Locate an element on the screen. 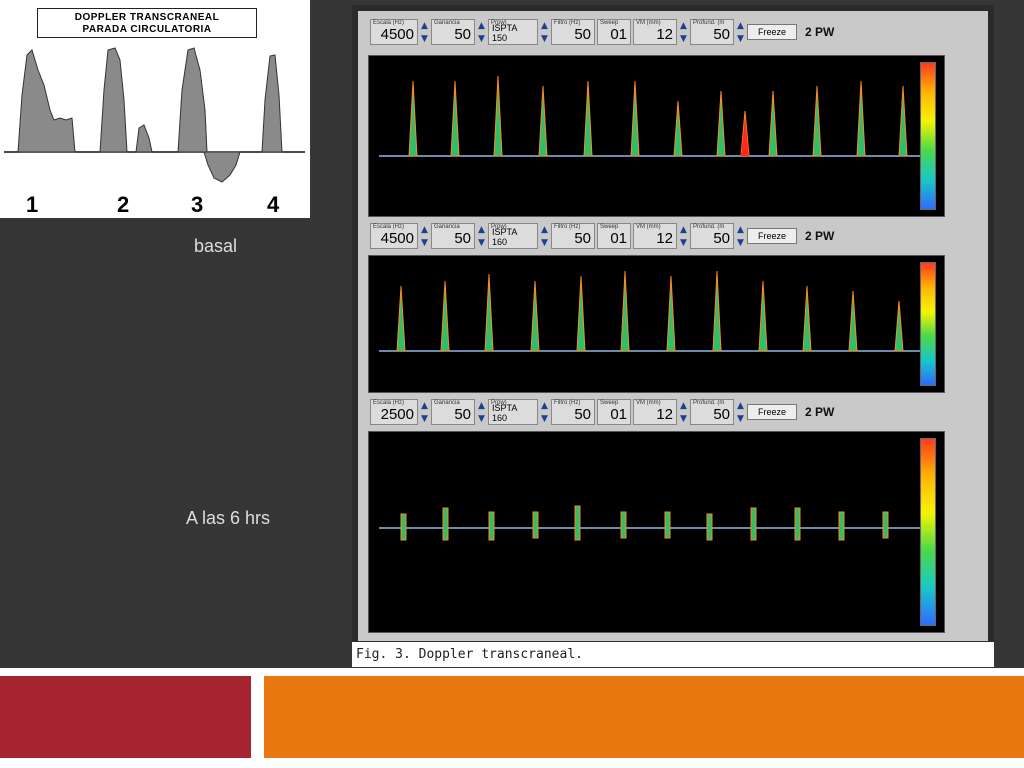  mode-label: 2 PW is located at coordinates (820, 236).